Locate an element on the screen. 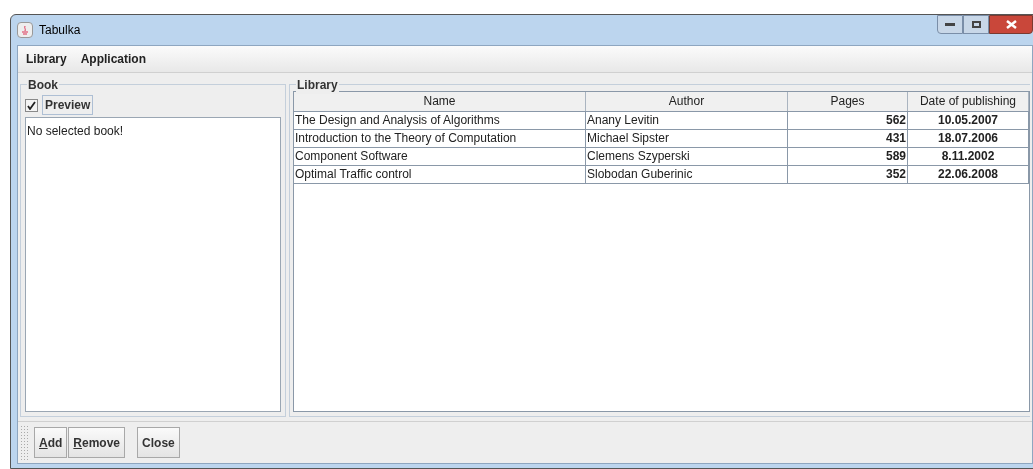  close-button is located at coordinates (1011, 24).